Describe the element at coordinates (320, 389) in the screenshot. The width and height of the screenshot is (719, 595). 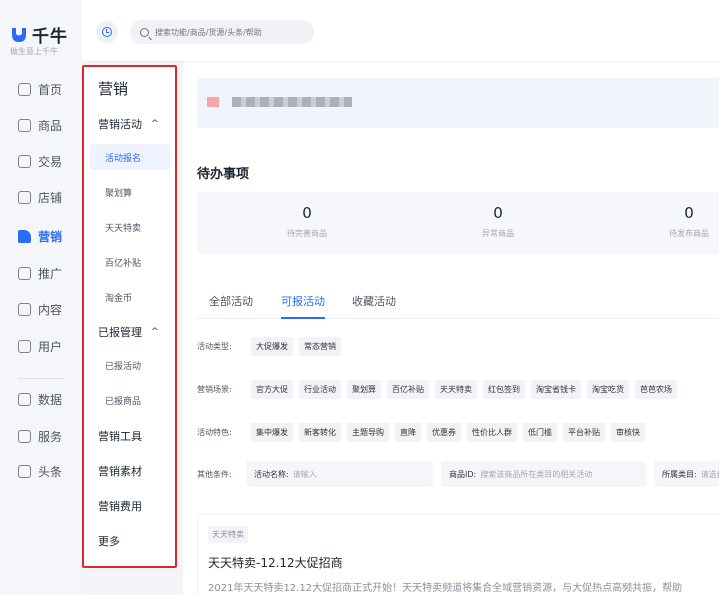
I see `chip-filter: 行业活动` at that location.